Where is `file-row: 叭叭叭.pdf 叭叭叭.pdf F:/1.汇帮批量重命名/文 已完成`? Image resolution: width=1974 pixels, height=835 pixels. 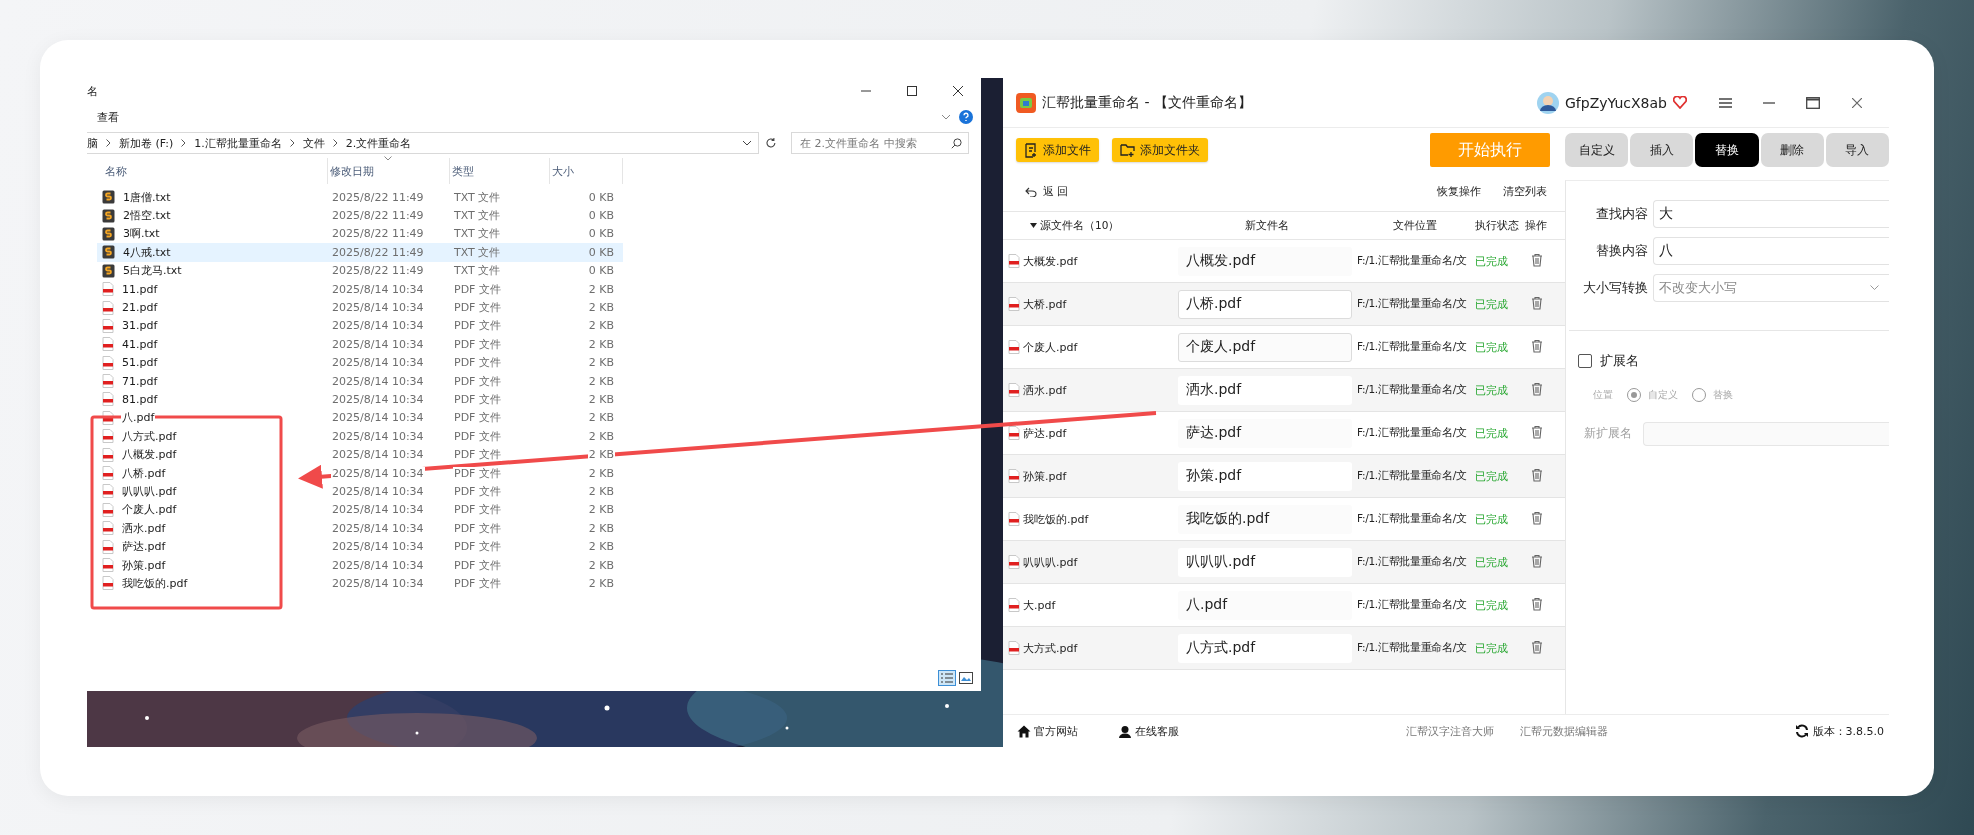
file-row: 叭叭叭.pdf 叭叭叭.pdf F:/1.汇帮批量重命名/文 已完成 is located at coordinates (1284, 562).